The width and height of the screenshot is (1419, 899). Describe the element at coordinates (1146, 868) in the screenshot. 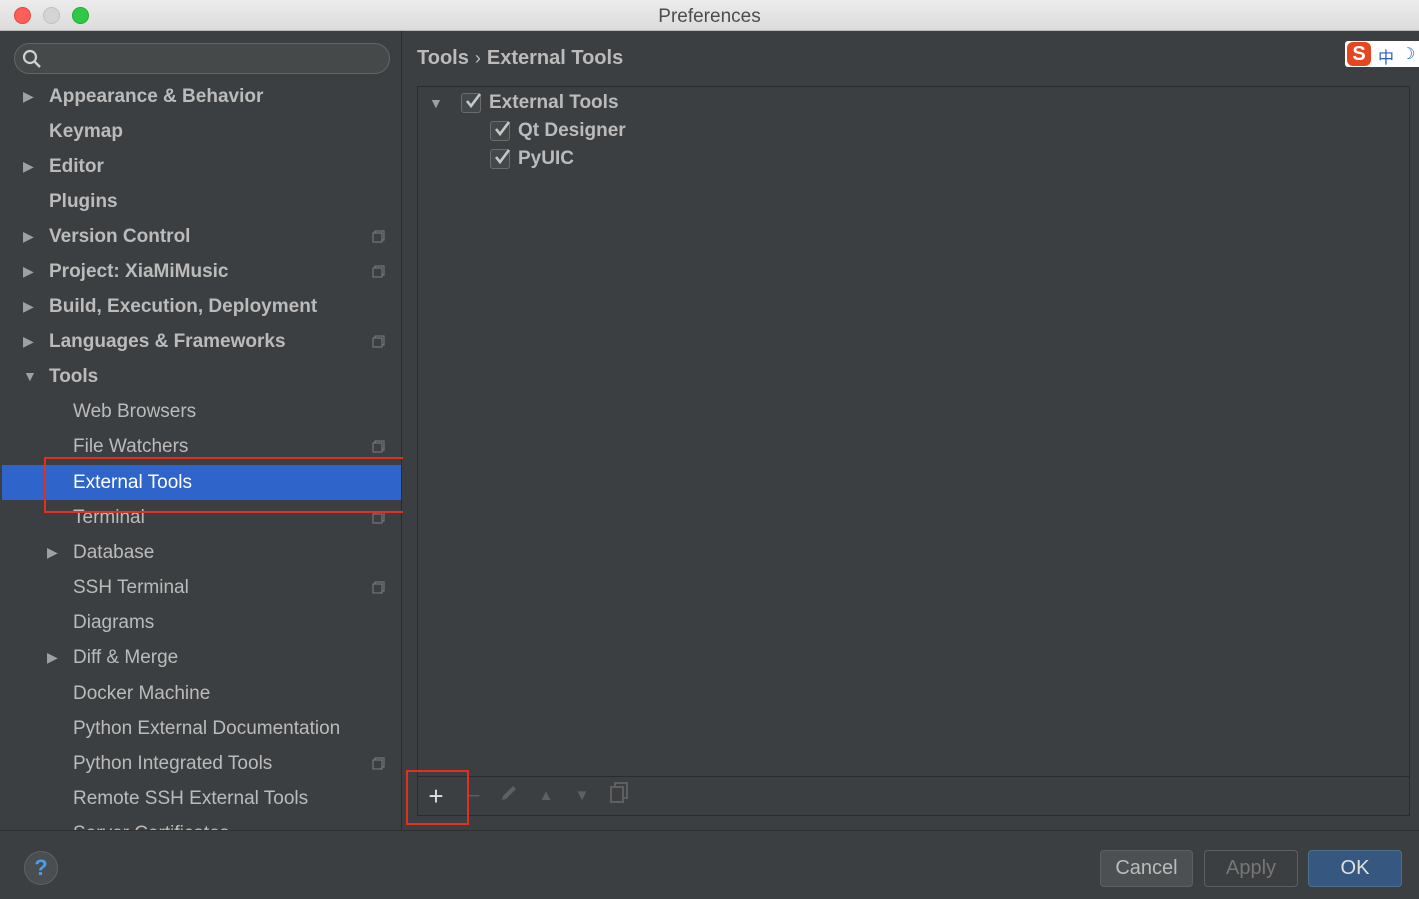

I see `cancel-button: Cancel` at that location.